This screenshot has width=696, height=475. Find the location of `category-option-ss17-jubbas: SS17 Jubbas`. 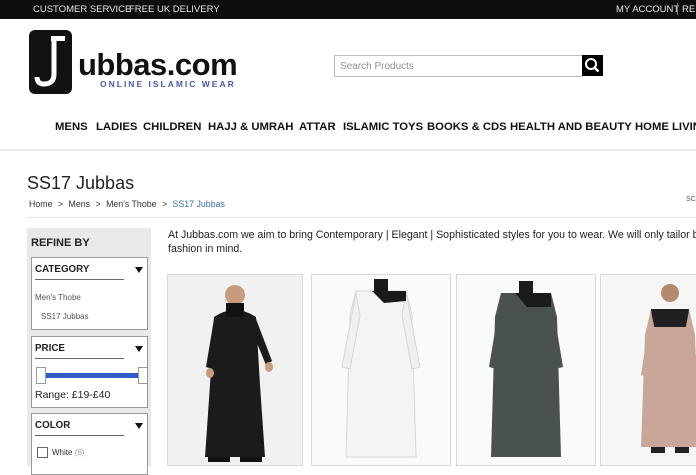

category-option-ss17-jubbas: SS17 Jubbas is located at coordinates (65, 316).